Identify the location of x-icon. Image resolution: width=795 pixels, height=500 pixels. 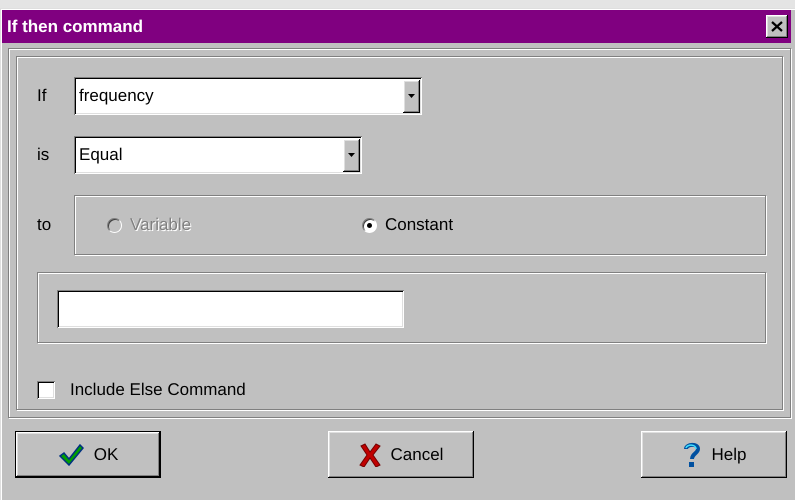
(369, 454).